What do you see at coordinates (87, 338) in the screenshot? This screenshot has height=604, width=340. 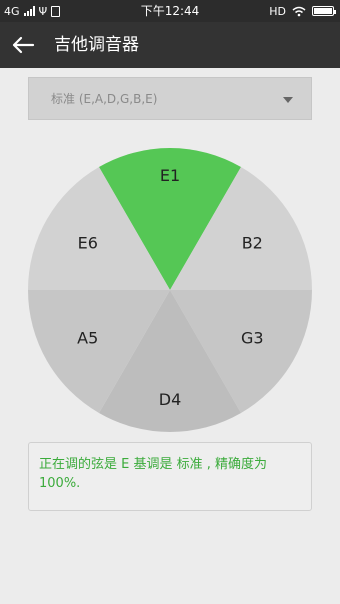 I see `string-label-a5: A5` at bounding box center [87, 338].